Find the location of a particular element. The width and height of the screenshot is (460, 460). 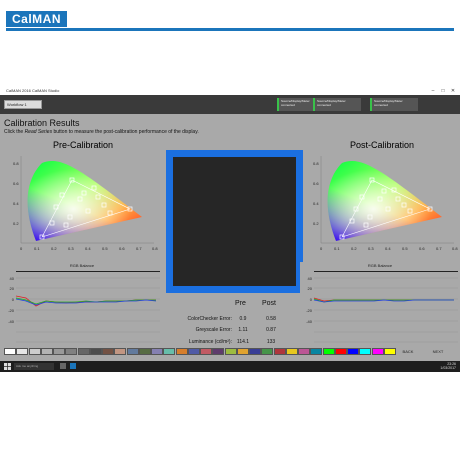

windows-taskbar: Ask me anything 23:26 1/03/2017 is located at coordinates (230, 366).